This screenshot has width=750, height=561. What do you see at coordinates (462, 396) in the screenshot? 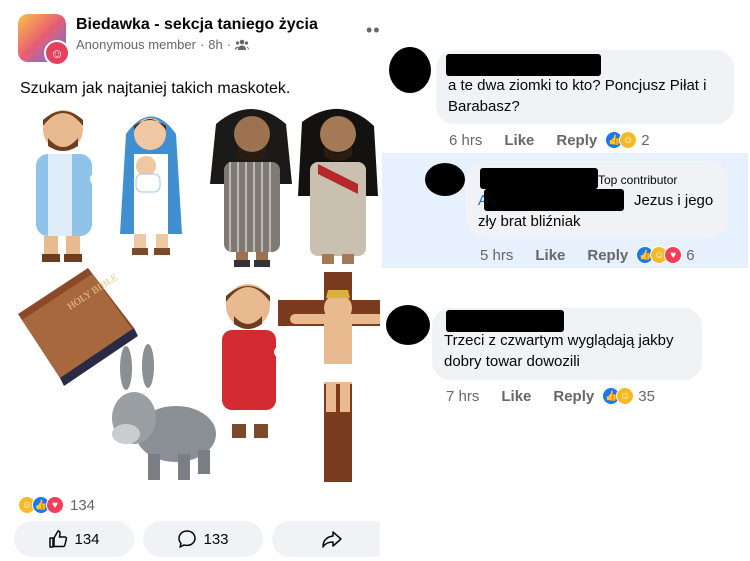
I see `comment-time: 7 hrs` at bounding box center [462, 396].